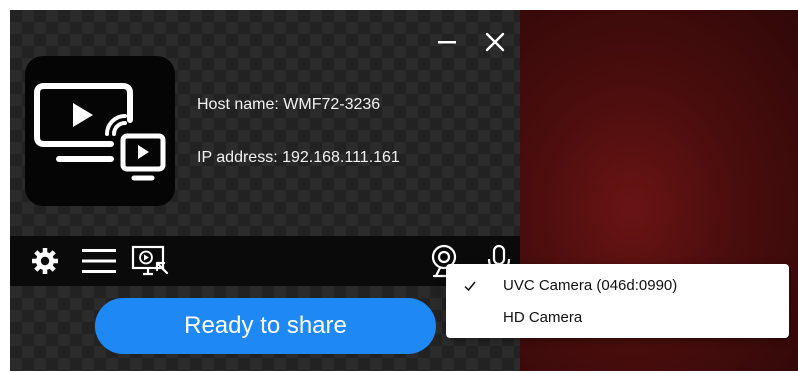 Image resolution: width=798 pixels, height=373 pixels. I want to click on screen-mirroring-icon, so click(100, 132).